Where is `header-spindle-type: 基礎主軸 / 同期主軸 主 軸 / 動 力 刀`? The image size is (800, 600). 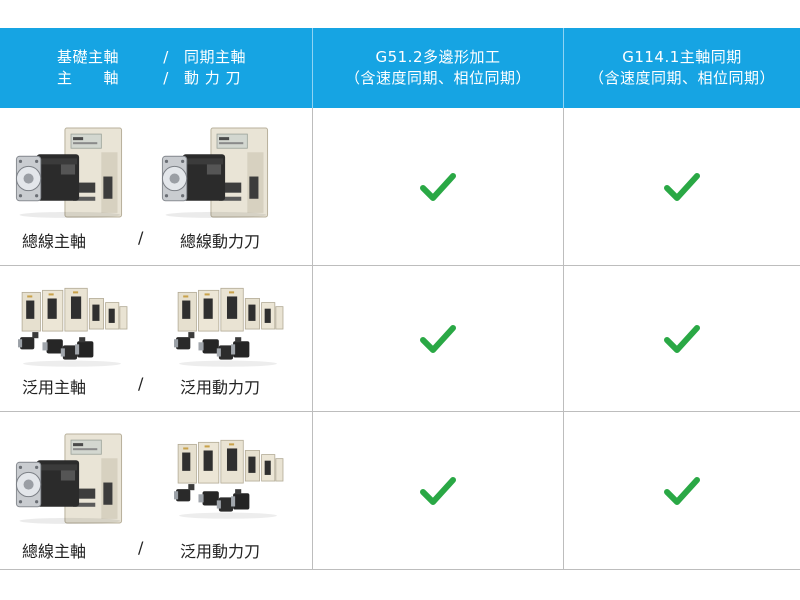
header-spindle-type: 基礎主軸 / 同期主軸 主 軸 / 動 力 刀 is located at coordinates (156, 68).